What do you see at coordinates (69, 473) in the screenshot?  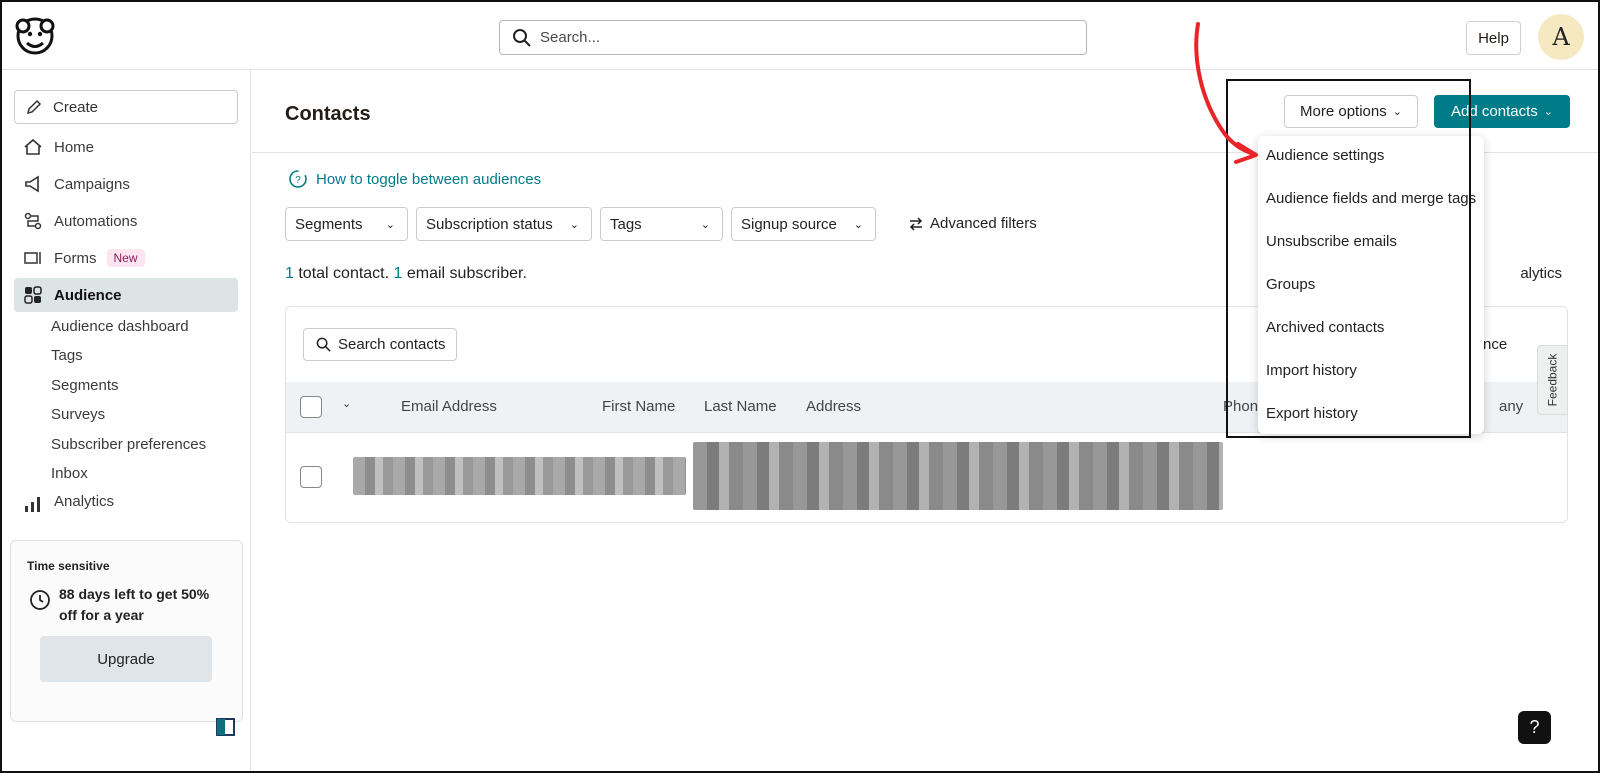 I see `subnav-inbox: Inbox` at bounding box center [69, 473].